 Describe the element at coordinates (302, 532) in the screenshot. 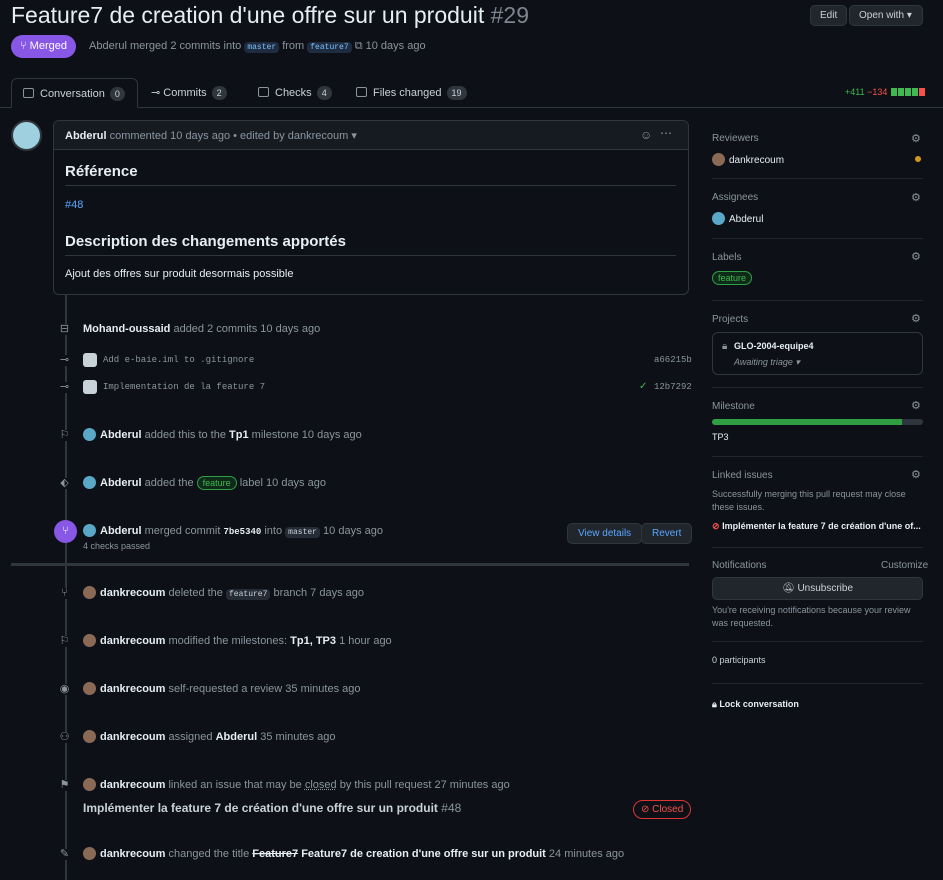

I see `merge-branch: master` at that location.